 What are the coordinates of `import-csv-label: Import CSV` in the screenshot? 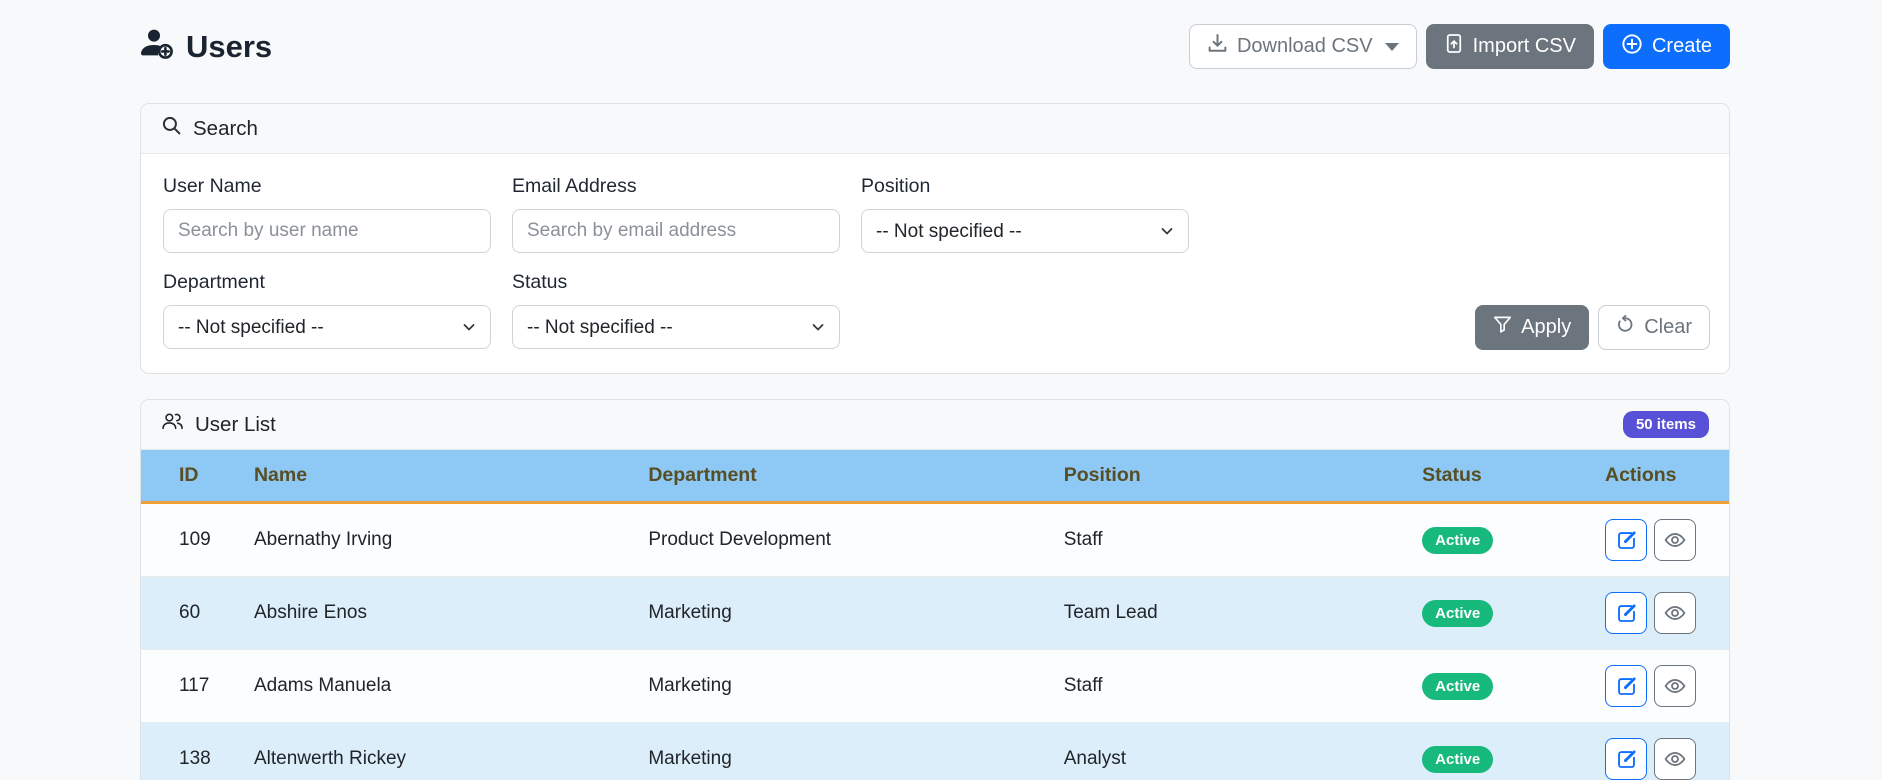 It's located at (1524, 46).